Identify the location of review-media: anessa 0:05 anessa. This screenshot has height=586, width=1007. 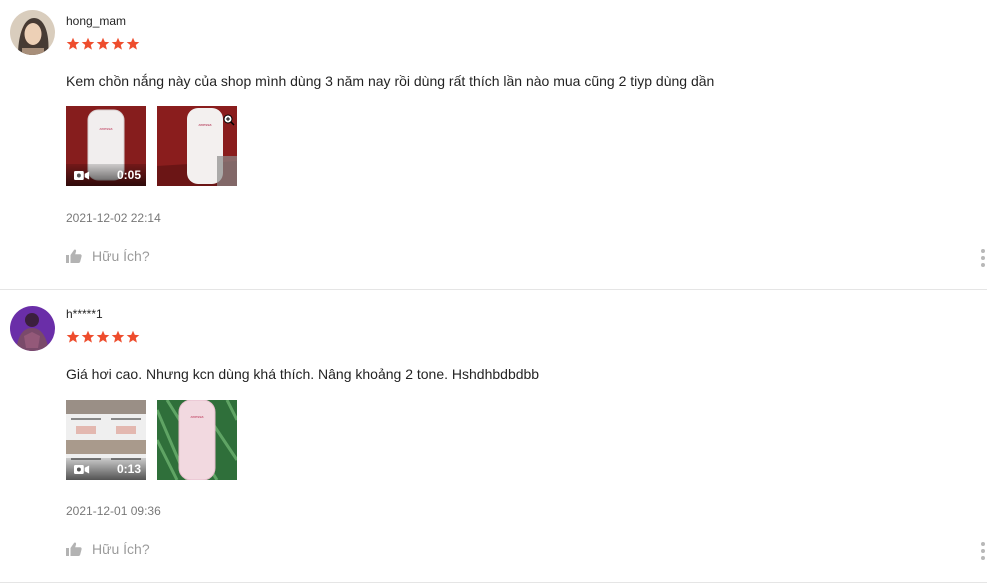
(151, 146).